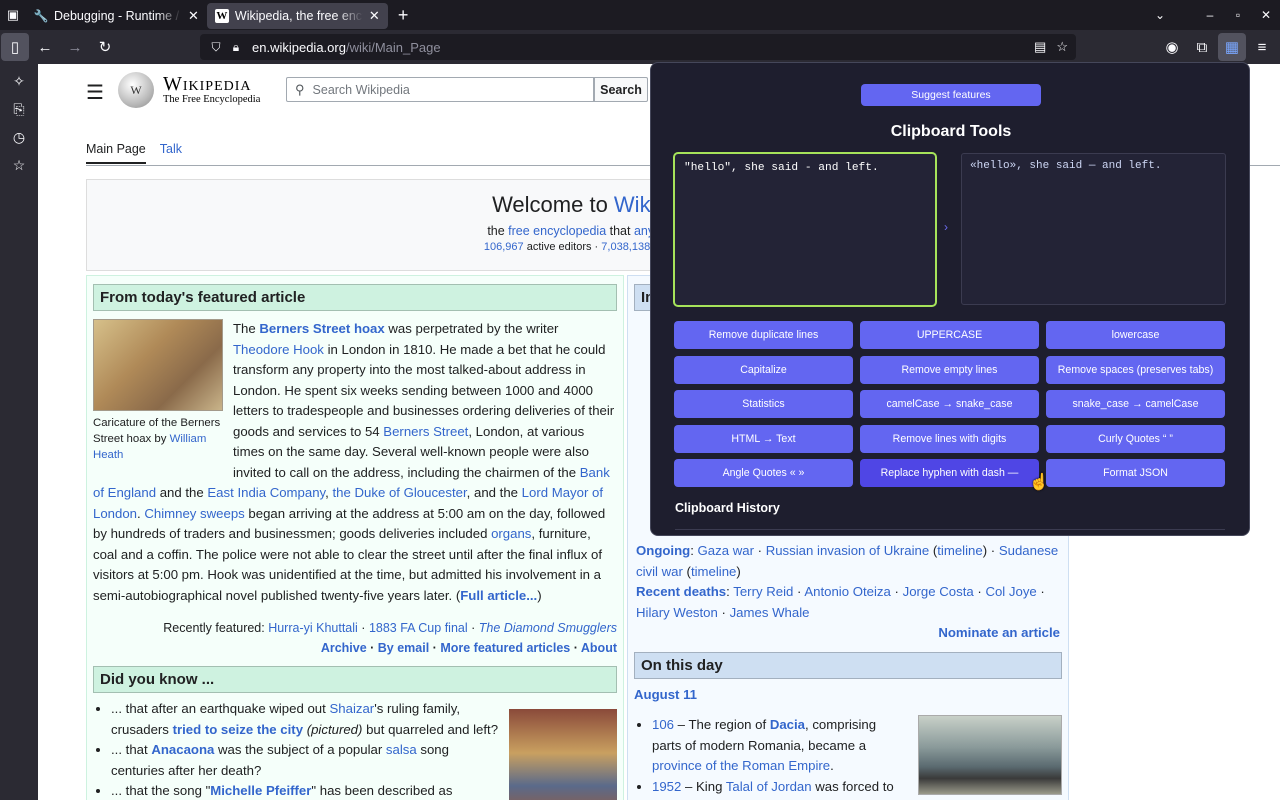 The height and width of the screenshot is (800, 1280). What do you see at coordinates (15, 47) in the screenshot?
I see `sidebar-toggle-icon: ▯` at bounding box center [15, 47].